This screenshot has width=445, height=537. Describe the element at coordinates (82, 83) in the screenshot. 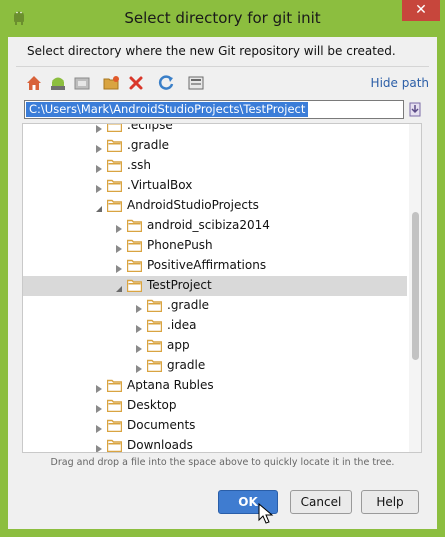

I see `project-folder-icon` at that location.